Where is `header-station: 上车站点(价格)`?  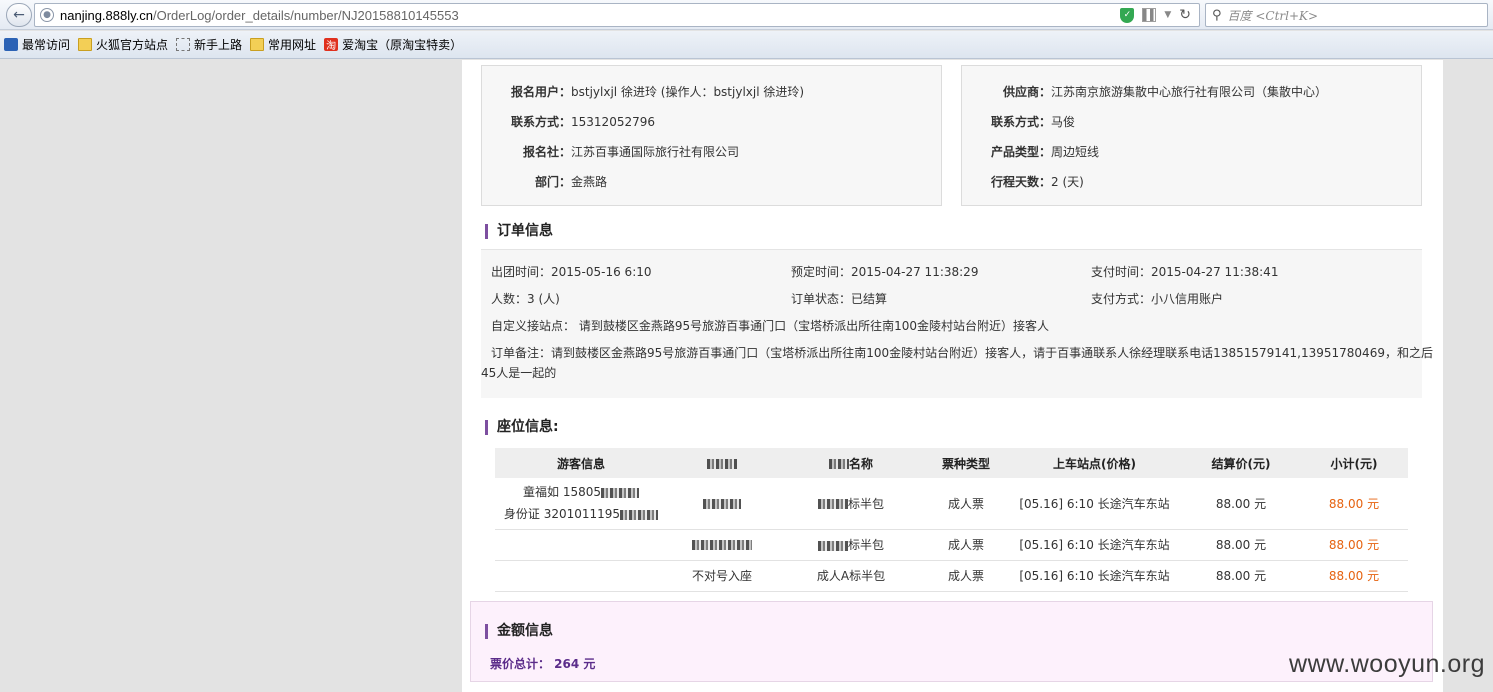 header-station: 上车站点(价格) is located at coordinates (1094, 463).